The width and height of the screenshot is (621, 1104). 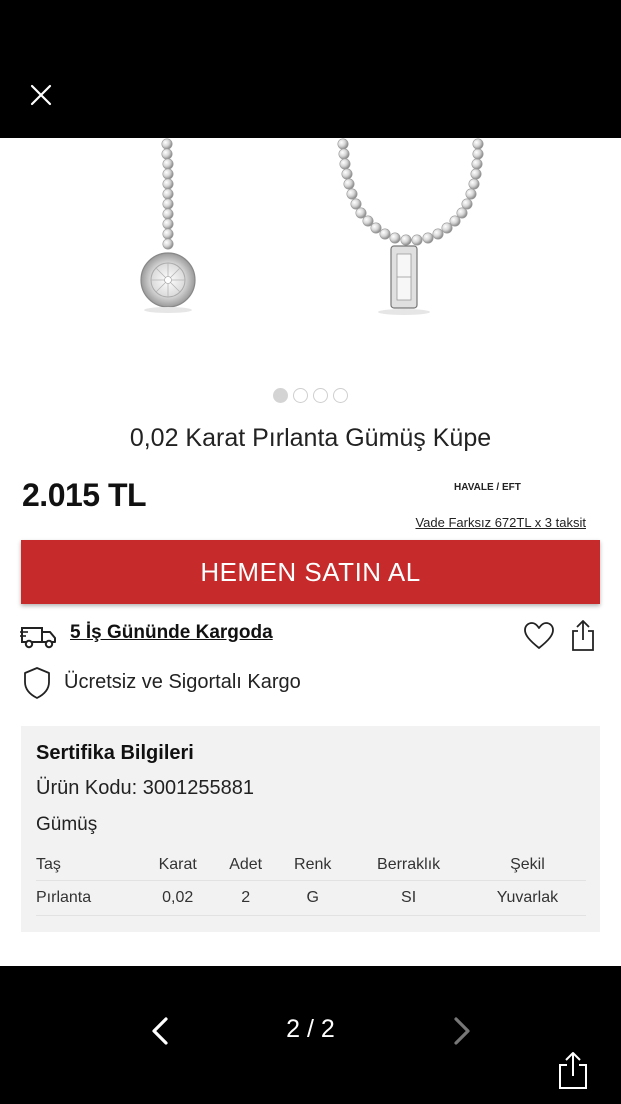 I want to click on column-header: Taş, so click(x=89, y=866).